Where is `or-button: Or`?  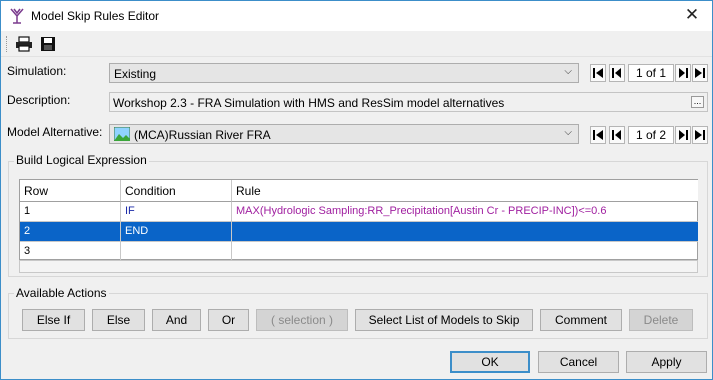 or-button: Or is located at coordinates (228, 320).